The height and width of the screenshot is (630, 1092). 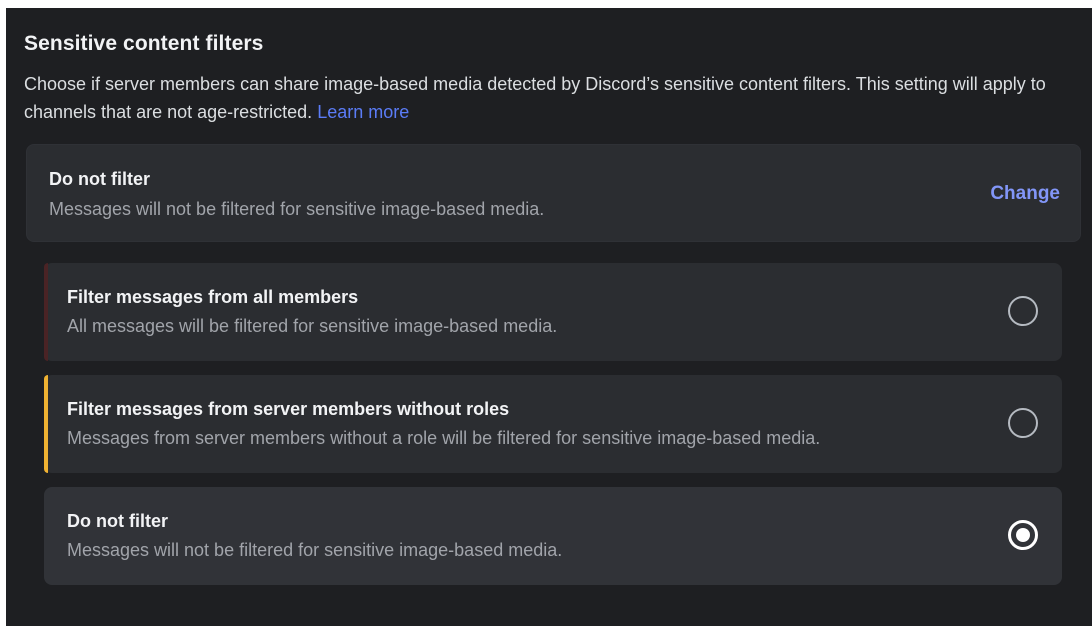 I want to click on option-title: Do not filter, so click(x=117, y=521).